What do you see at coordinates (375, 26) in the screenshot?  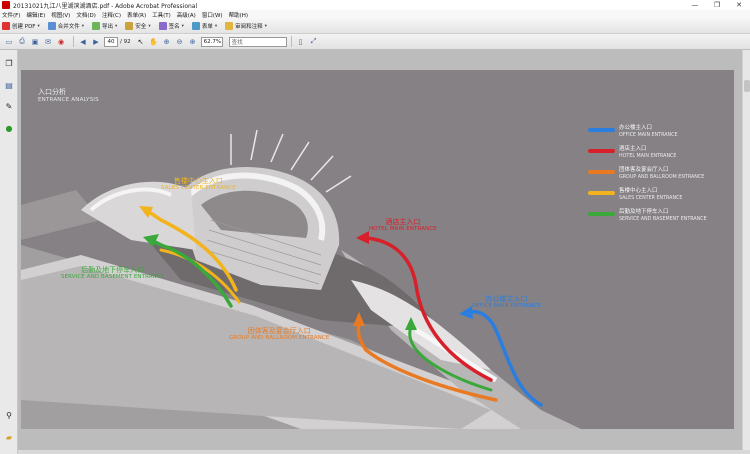 I see `tasks-toolbar: 创建 PDF ▾ 合并文件 ▾ 导出 ▾ 安全 ▾ 签名 ▾ 表单 ▾ 审阅和注释 ▾` at bounding box center [375, 26].